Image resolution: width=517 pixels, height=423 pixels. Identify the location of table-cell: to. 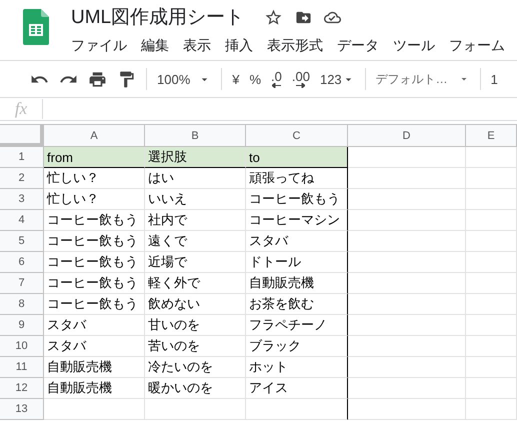
(297, 157).